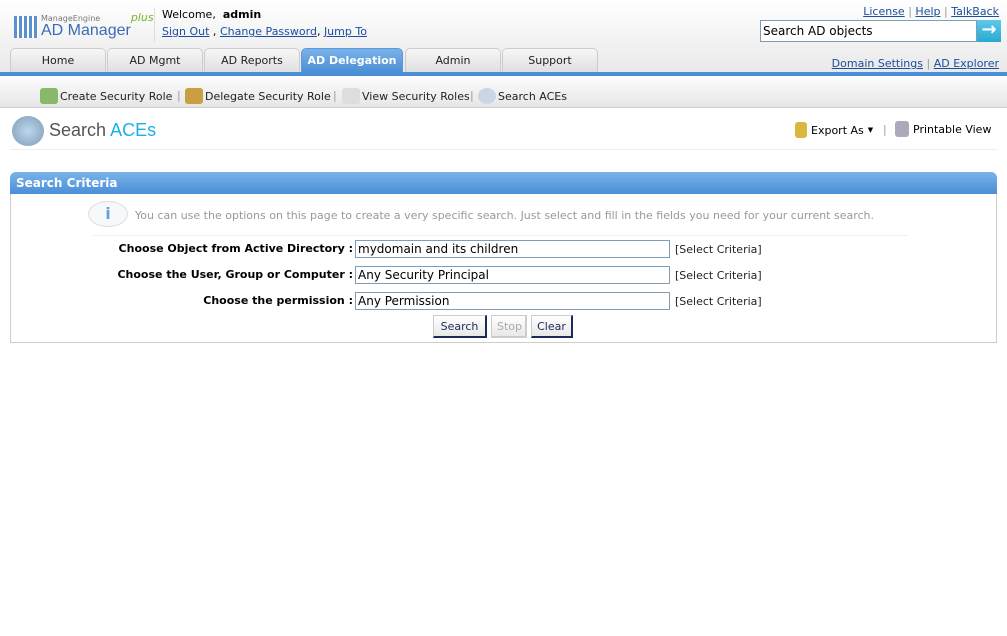  What do you see at coordinates (902, 129) in the screenshot?
I see `printer-icon` at bounding box center [902, 129].